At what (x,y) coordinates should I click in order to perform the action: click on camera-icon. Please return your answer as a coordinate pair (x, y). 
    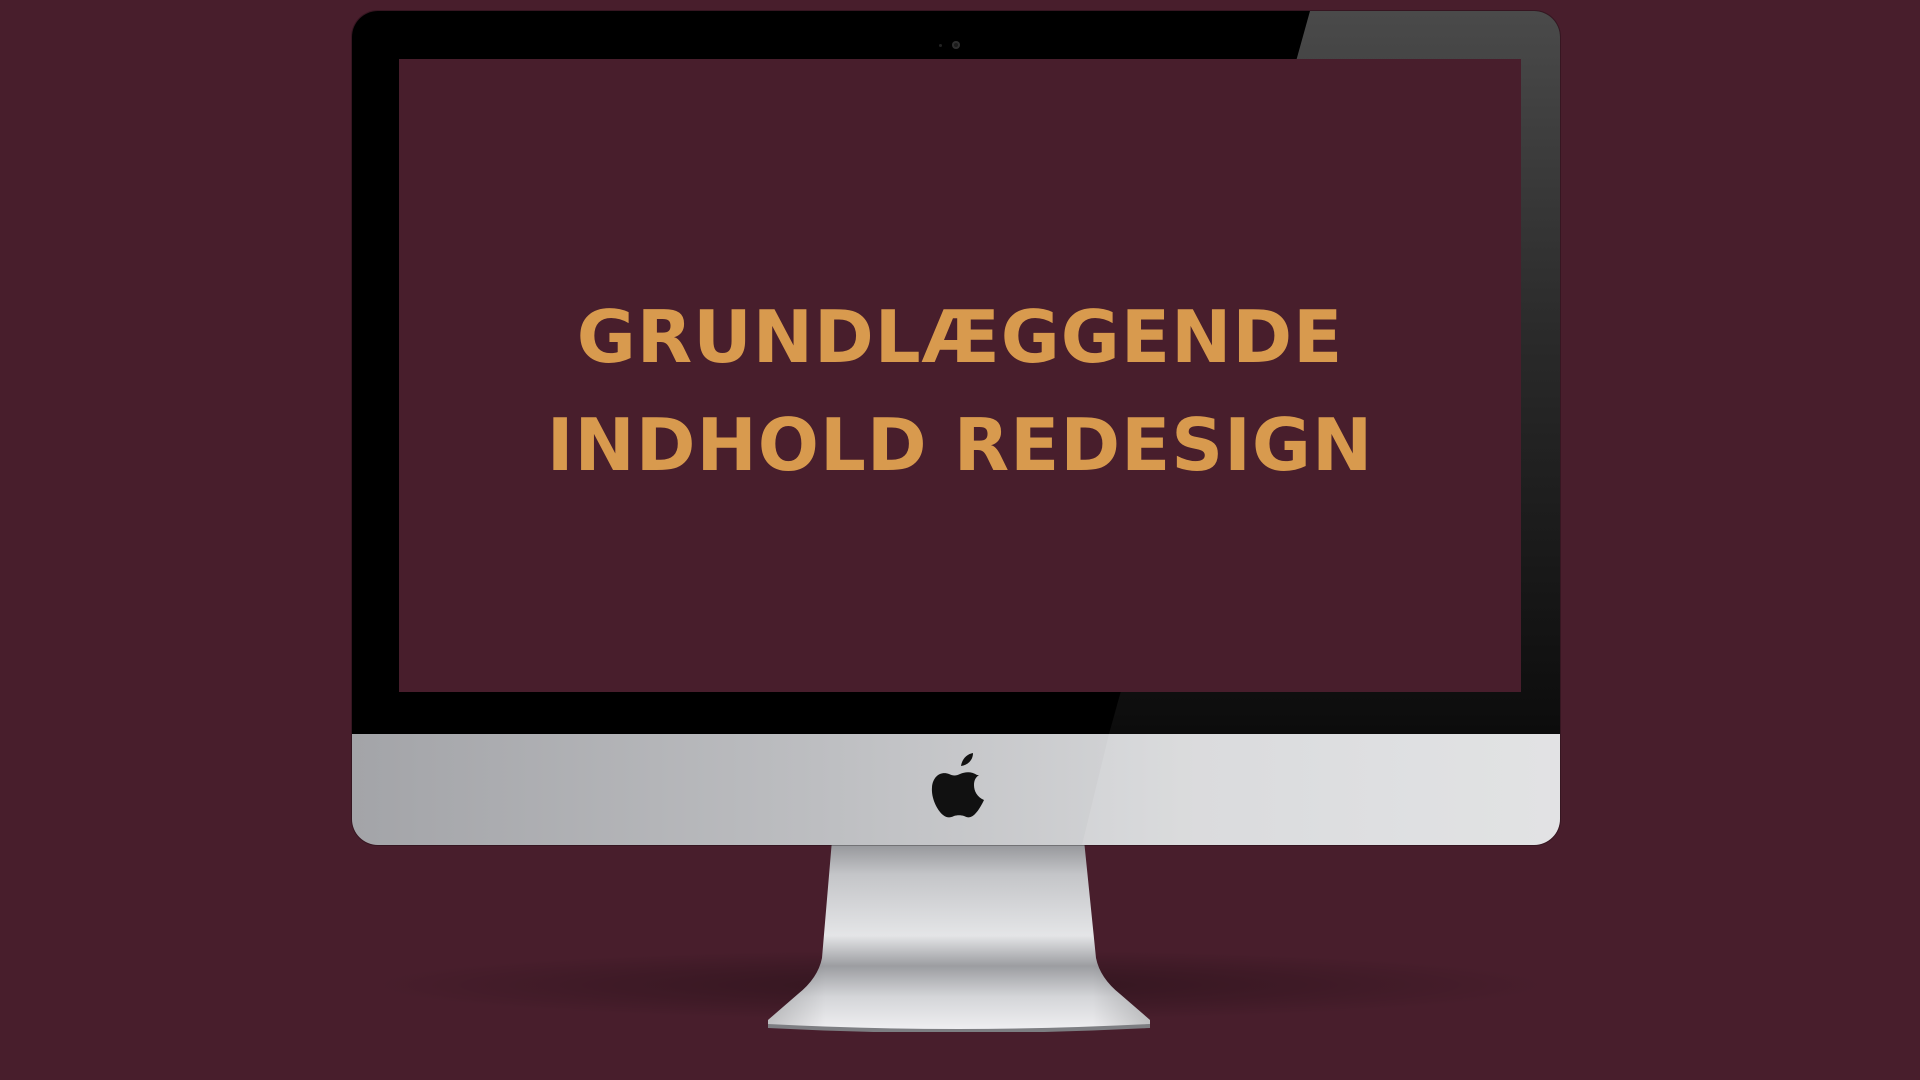
    Looking at the image, I should click on (956, 45).